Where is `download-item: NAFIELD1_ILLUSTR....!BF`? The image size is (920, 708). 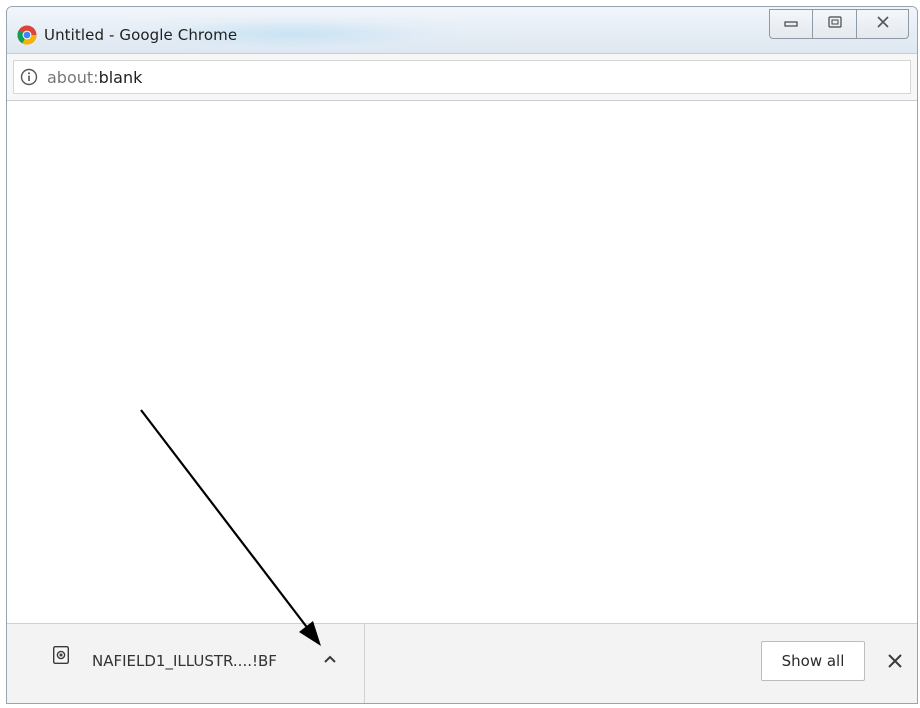 download-item: NAFIELD1_ILLUSTR....!BF is located at coordinates (186, 663).